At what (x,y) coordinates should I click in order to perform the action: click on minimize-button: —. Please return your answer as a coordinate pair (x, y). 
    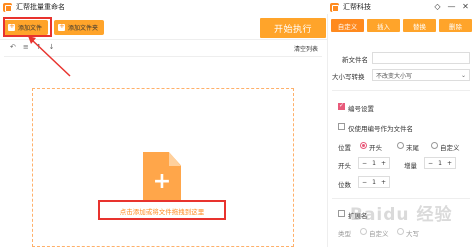
    Looking at the image, I should click on (451, 7).